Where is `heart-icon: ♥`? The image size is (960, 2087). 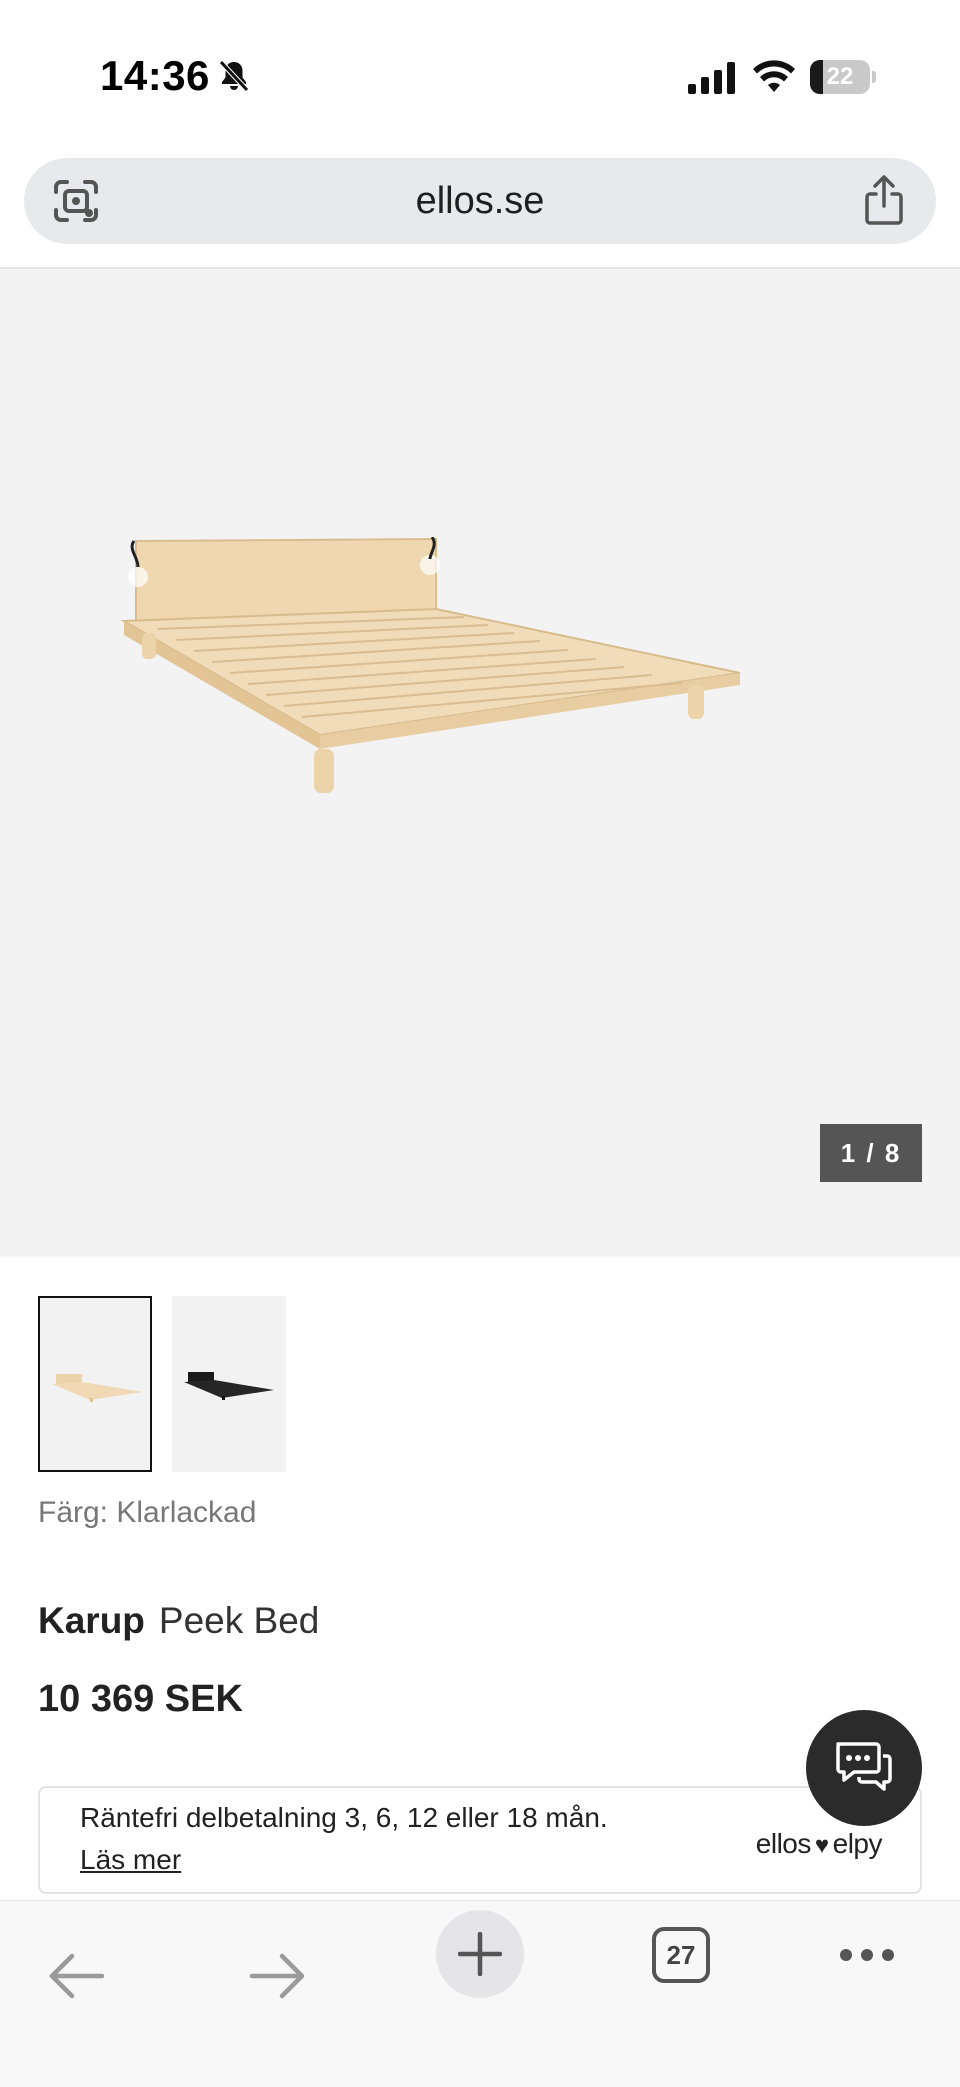 heart-icon: ♥ is located at coordinates (821, 1845).